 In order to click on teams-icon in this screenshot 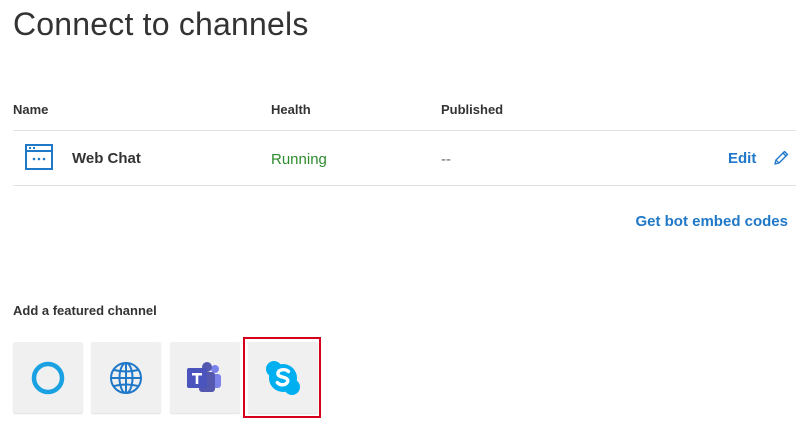, I will do `click(204, 376)`.